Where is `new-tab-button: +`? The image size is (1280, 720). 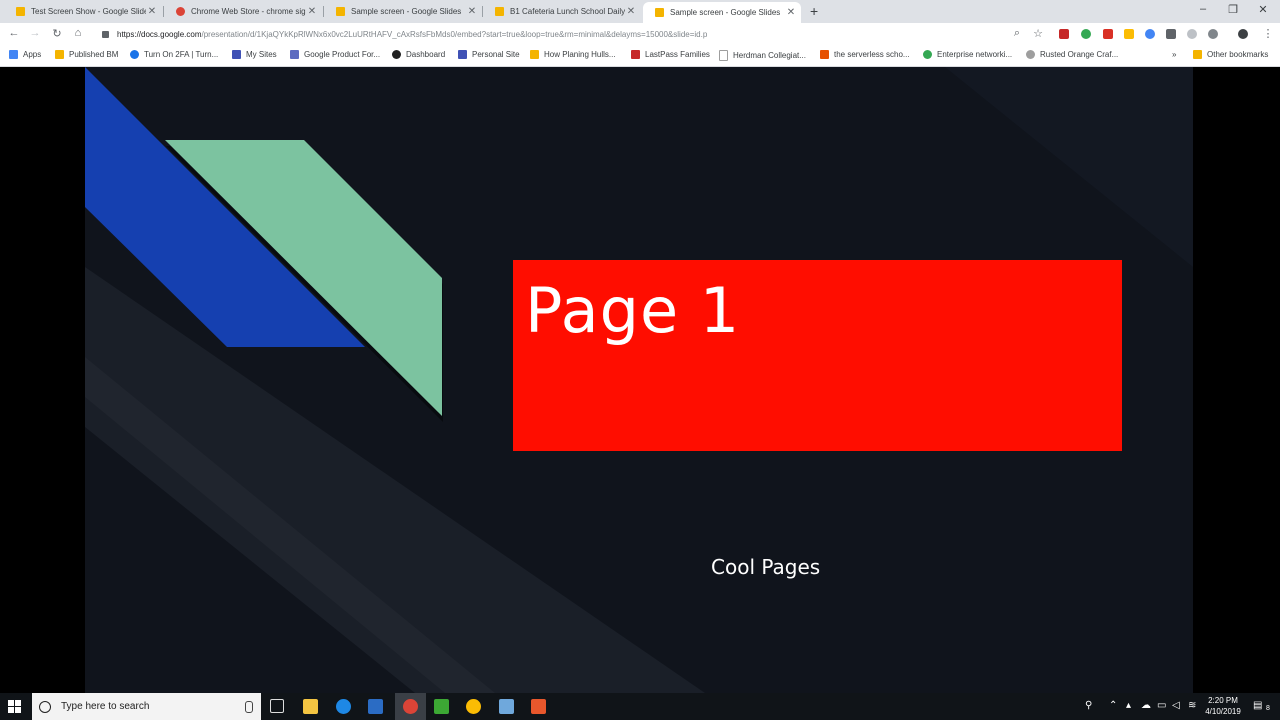
new-tab-button: + is located at coordinates (814, 11).